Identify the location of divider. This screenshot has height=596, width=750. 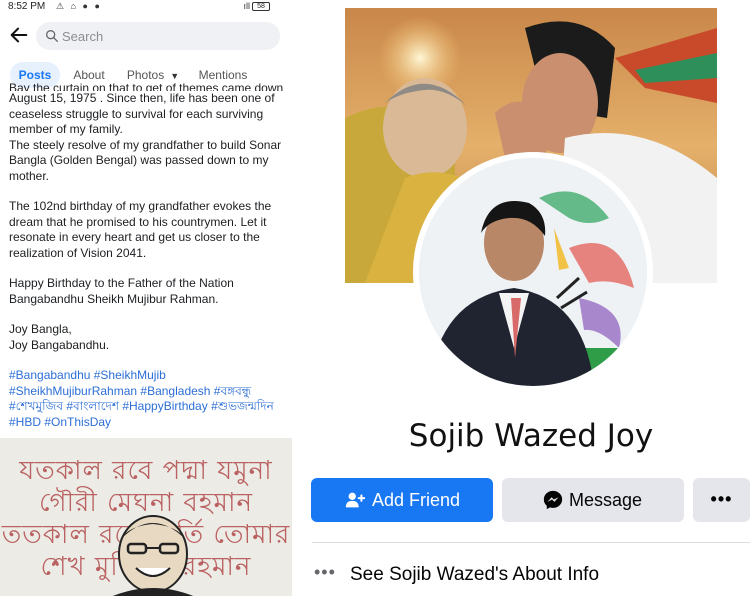
(531, 542).